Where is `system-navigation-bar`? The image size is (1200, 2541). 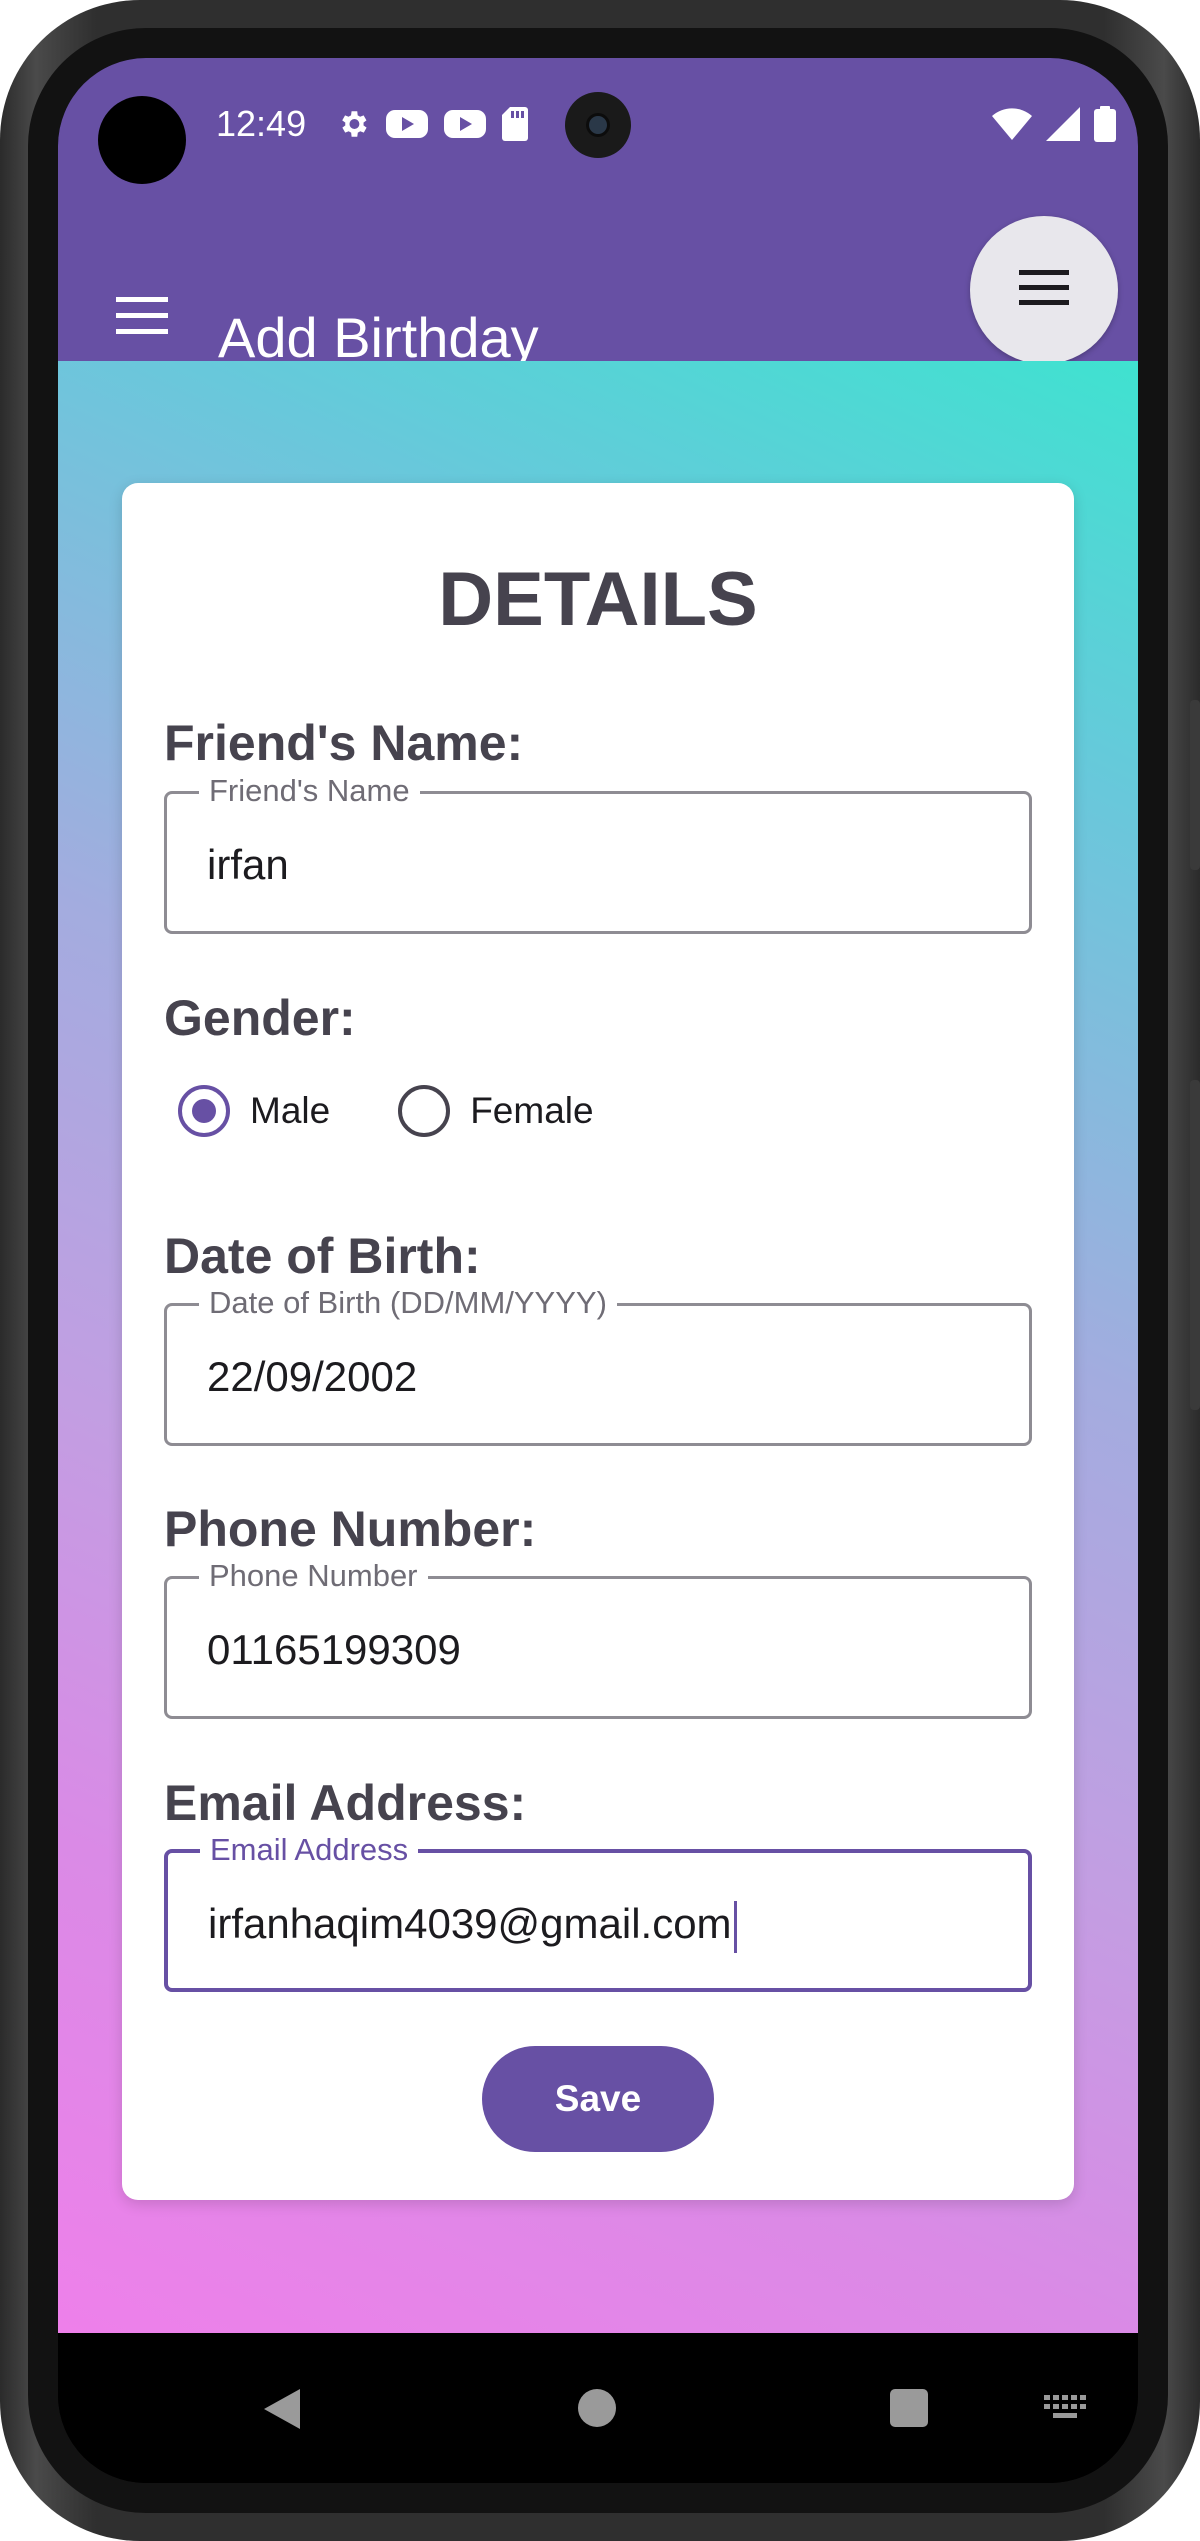 system-navigation-bar is located at coordinates (598, 2408).